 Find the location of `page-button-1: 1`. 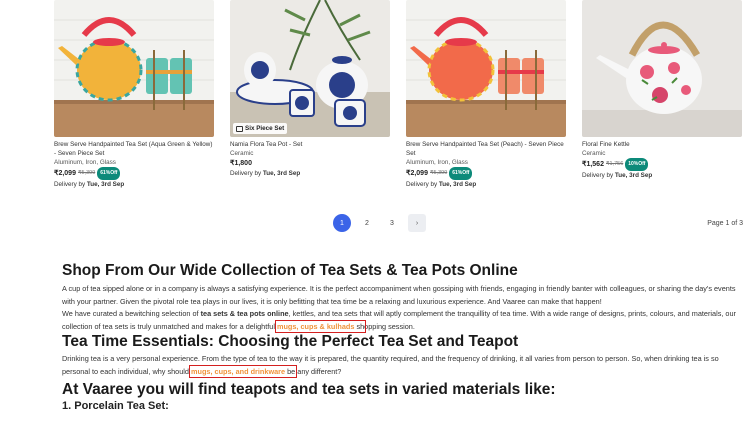

page-button-1: 1 is located at coordinates (342, 223).